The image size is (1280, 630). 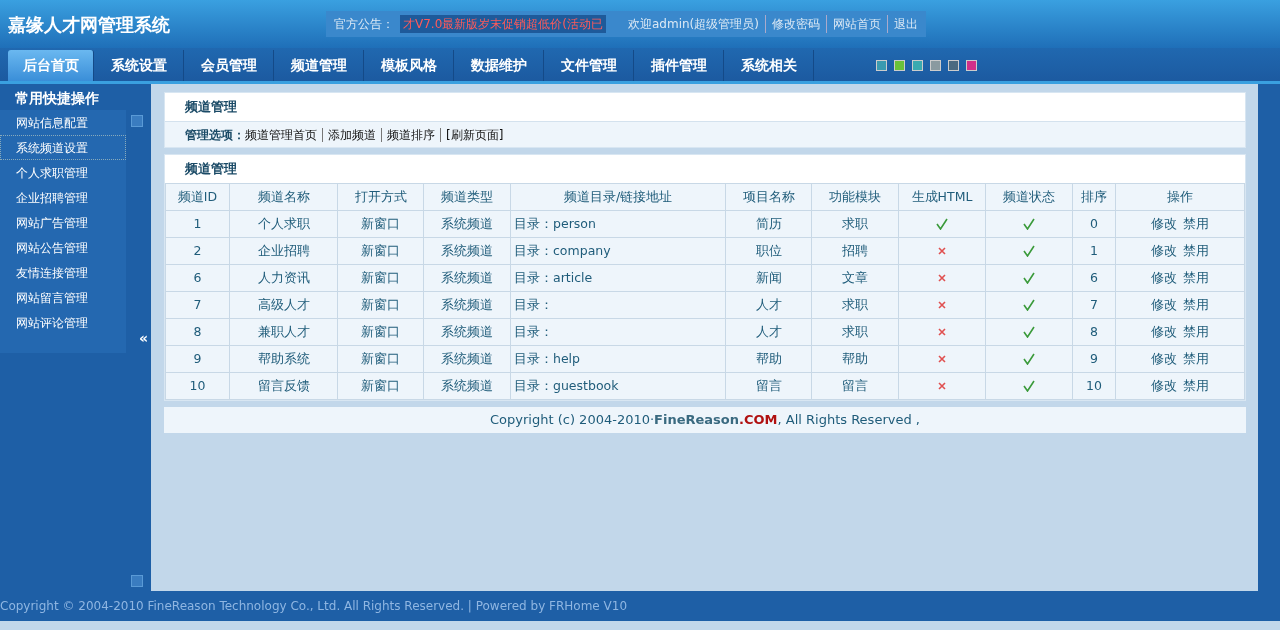 What do you see at coordinates (855, 197) in the screenshot?
I see `column-header: 功能模块` at bounding box center [855, 197].